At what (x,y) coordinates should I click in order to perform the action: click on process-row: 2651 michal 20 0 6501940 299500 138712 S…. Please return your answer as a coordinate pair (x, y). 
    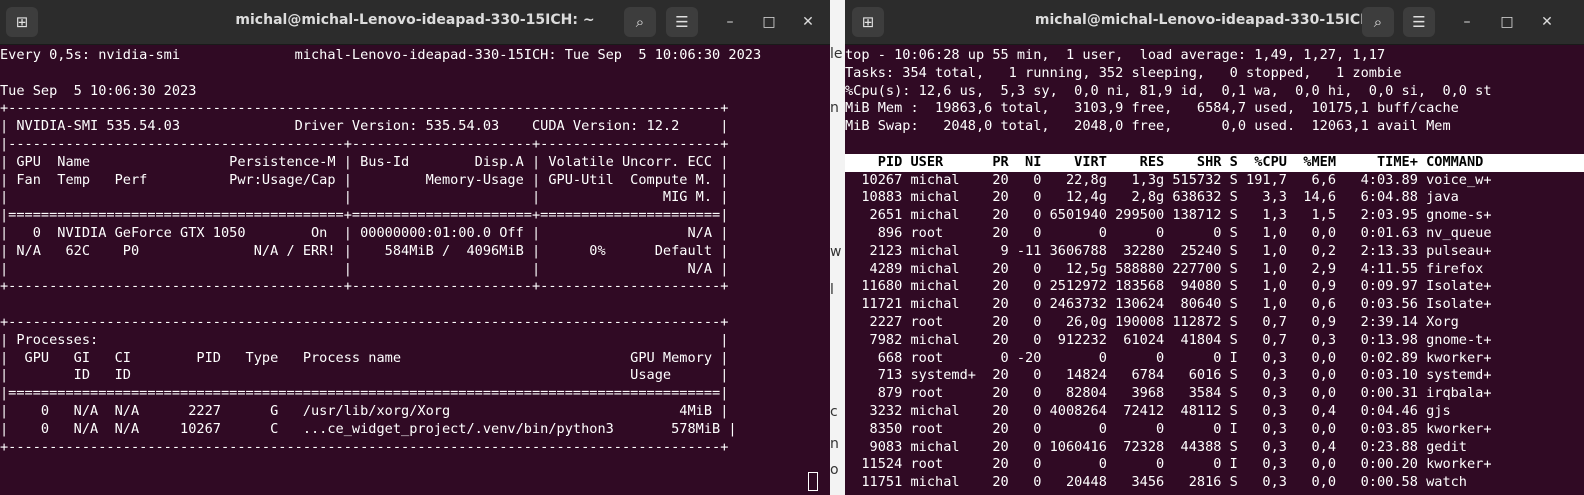
    Looking at the image, I should click on (1168, 215).